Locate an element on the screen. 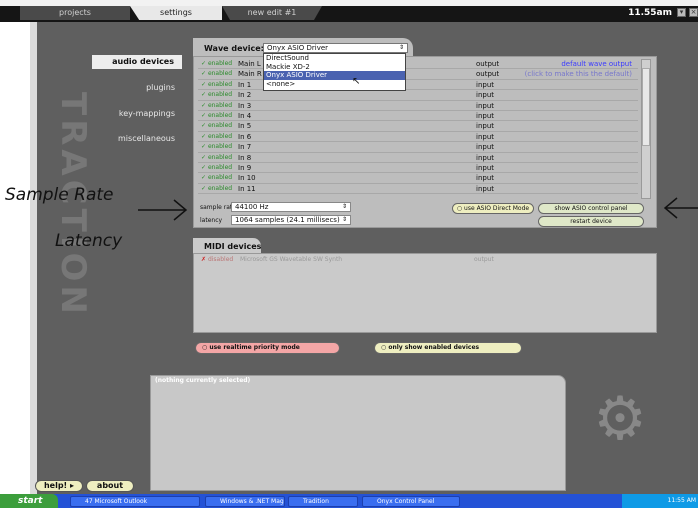 The width and height of the screenshot is (698, 508). left-arrow-icon is located at coordinates (680, 208).